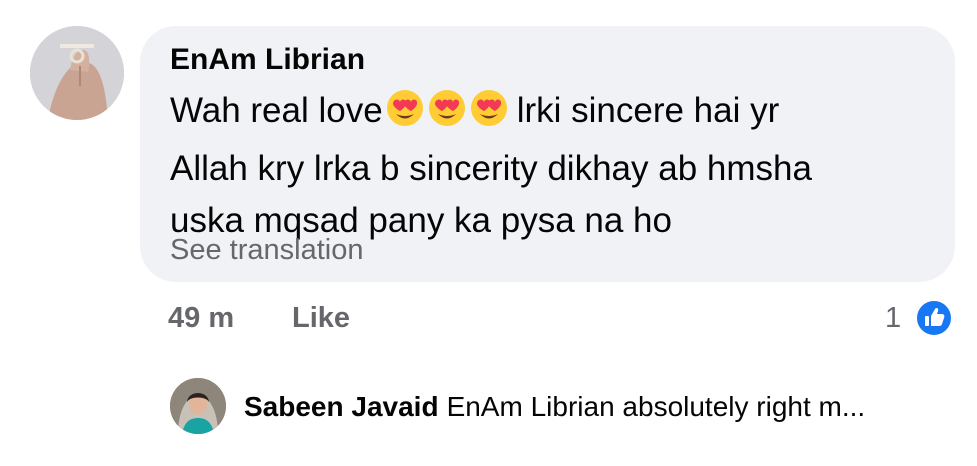  What do you see at coordinates (201, 318) in the screenshot?
I see `comment-timestamp: 49 m` at bounding box center [201, 318].